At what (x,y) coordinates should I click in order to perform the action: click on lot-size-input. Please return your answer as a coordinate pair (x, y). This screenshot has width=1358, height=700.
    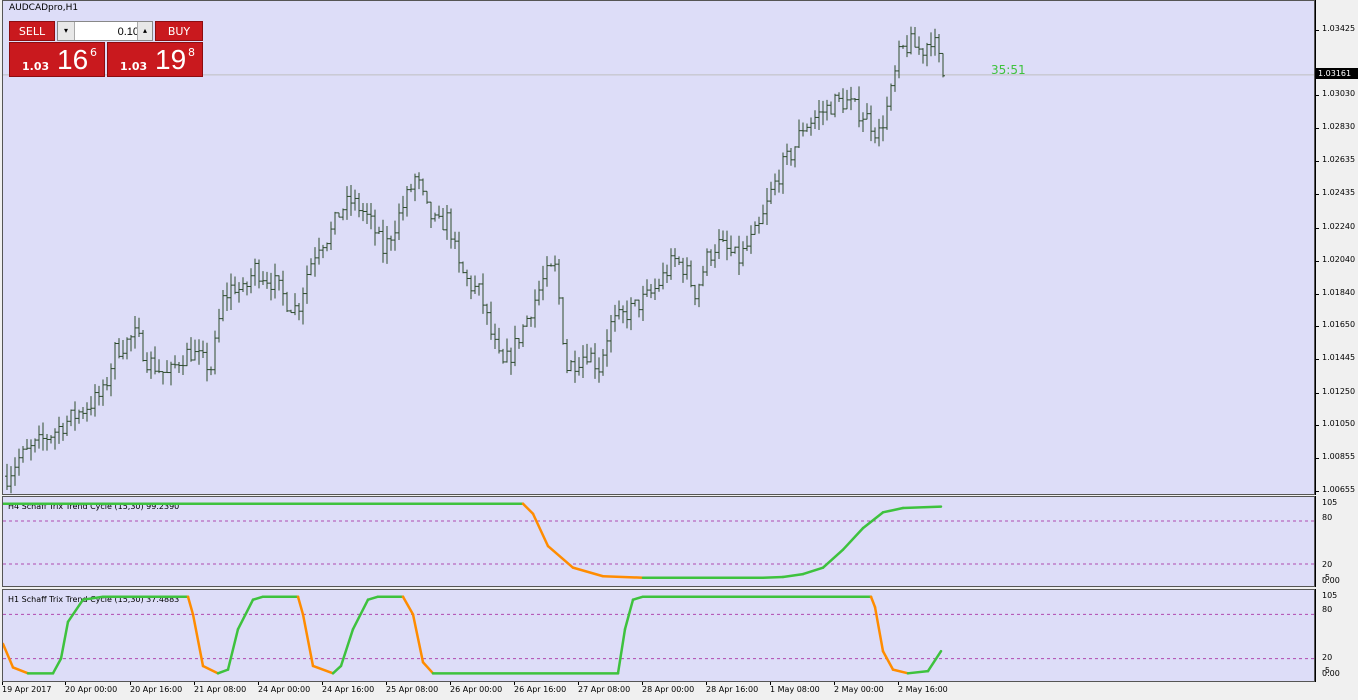
    Looking at the image, I should click on (108, 31).